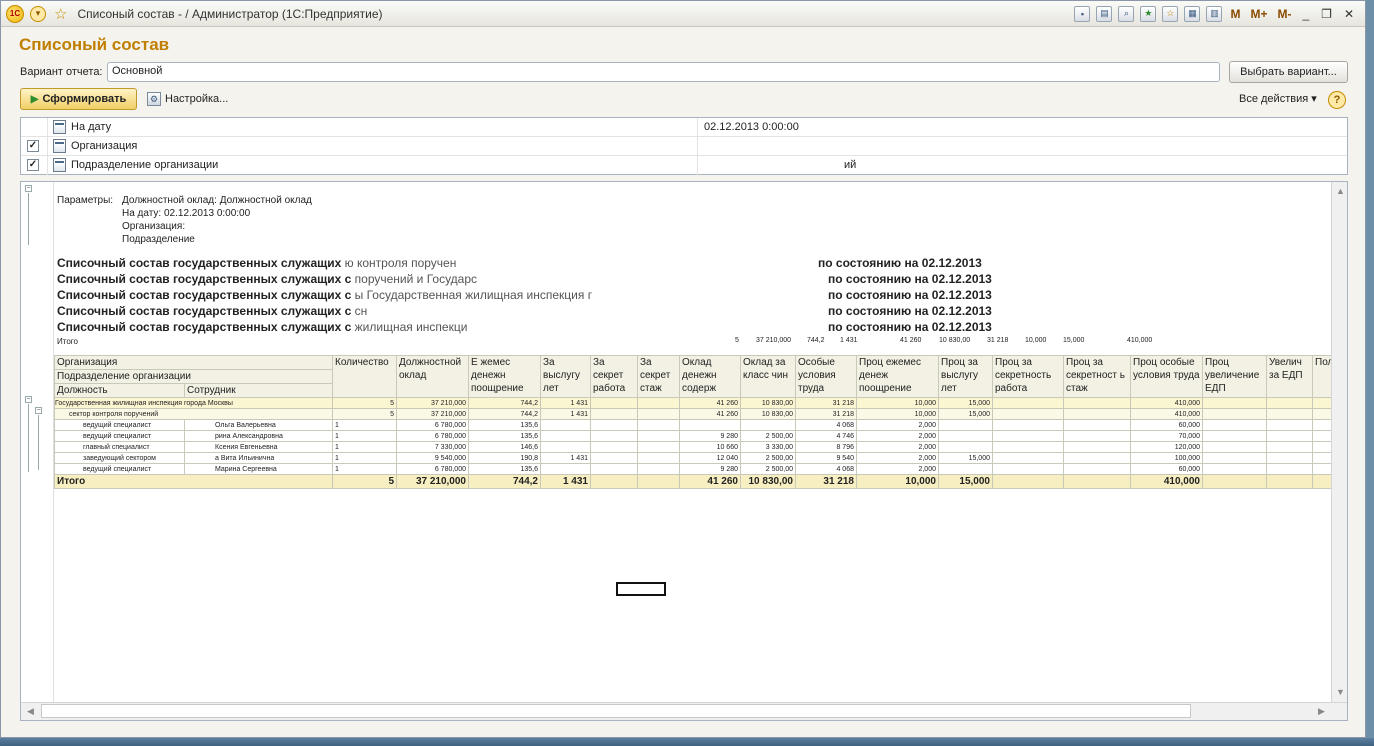  Describe the element at coordinates (258, 390) in the screenshot. I see `column-header: Сотрудник` at that location.